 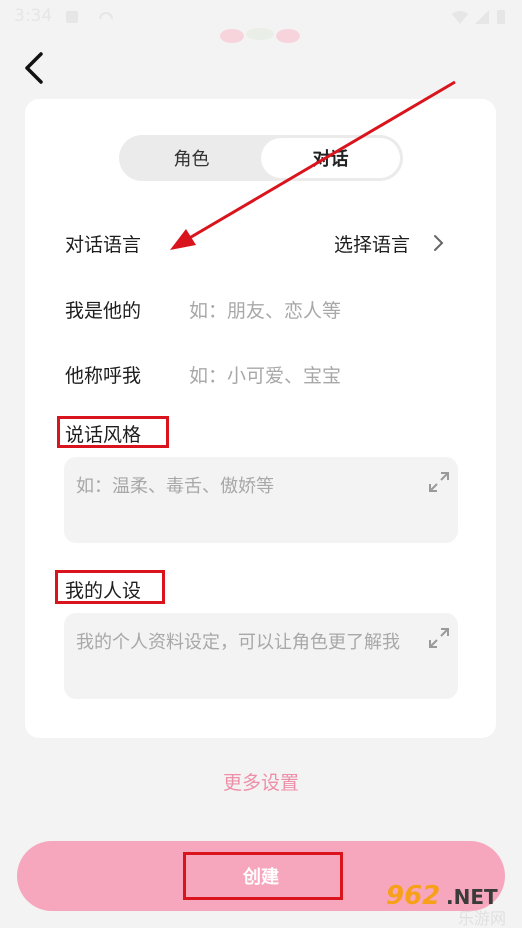 I want to click on tab-role: 角色, so click(x=191, y=158).